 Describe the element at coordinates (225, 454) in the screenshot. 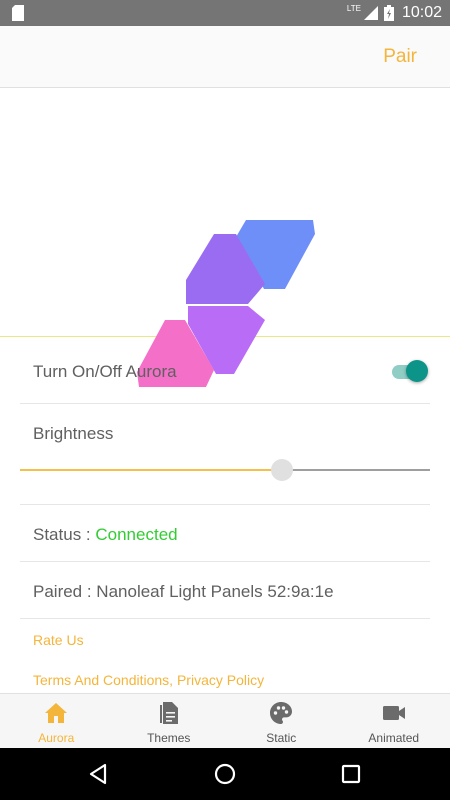

I see `brightness-row: Brightness` at that location.